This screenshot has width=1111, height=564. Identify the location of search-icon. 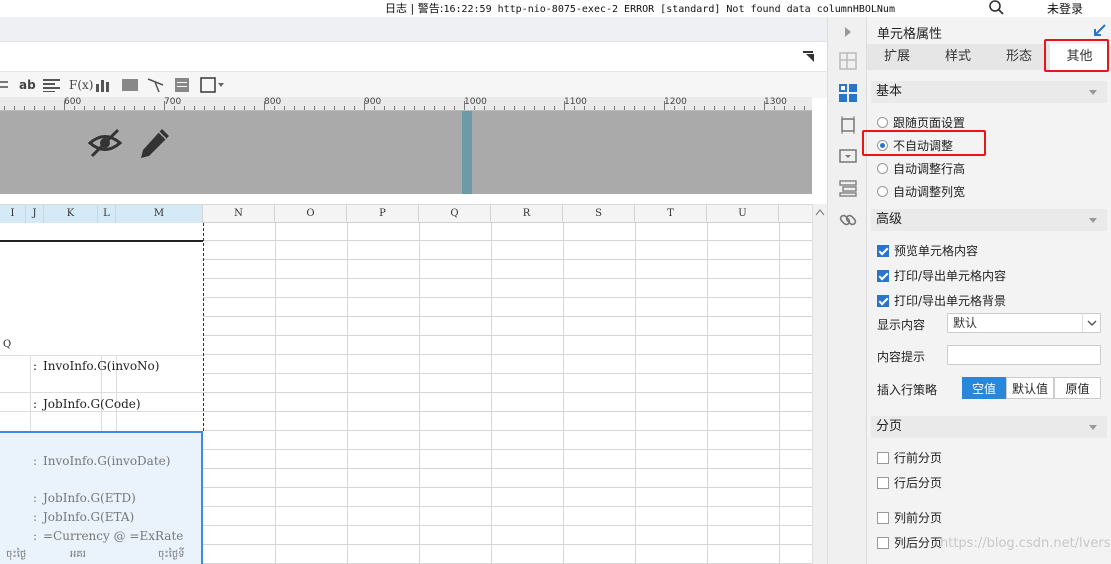
(997, 8).